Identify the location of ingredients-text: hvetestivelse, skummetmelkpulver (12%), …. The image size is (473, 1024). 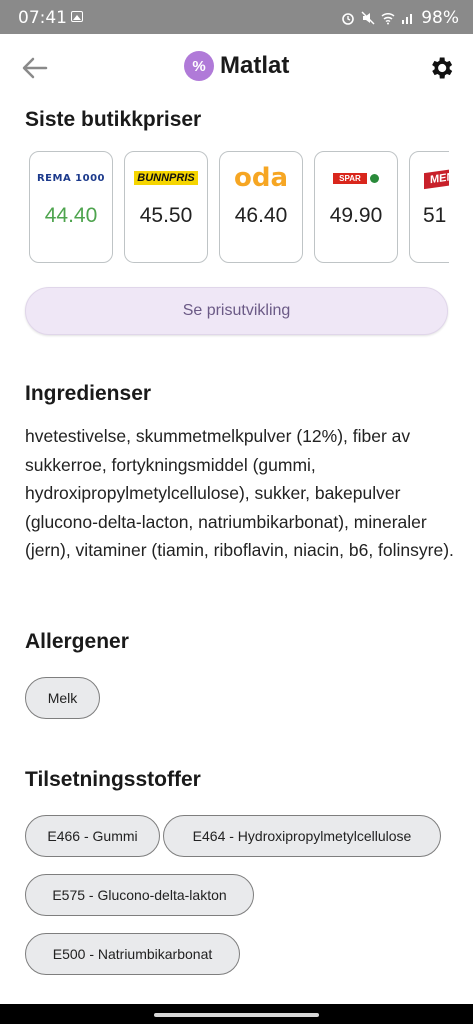
(239, 493).